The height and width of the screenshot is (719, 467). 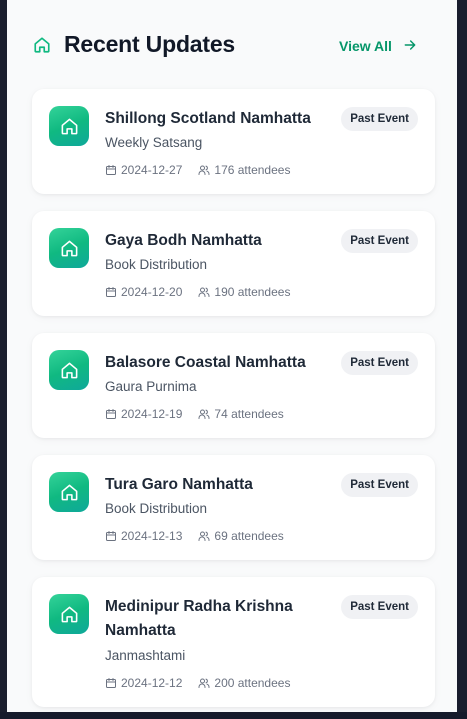 I want to click on update-date: 2024-12-27, so click(x=152, y=170).